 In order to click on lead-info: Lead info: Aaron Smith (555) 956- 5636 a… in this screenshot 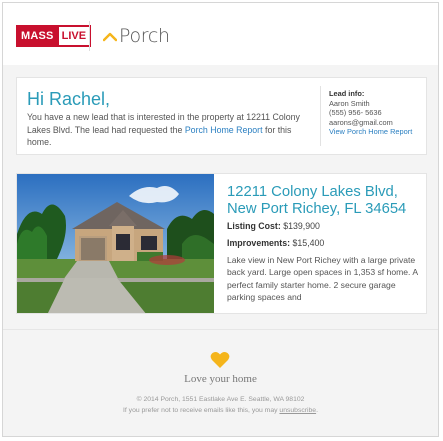, I will do `click(377, 113)`.